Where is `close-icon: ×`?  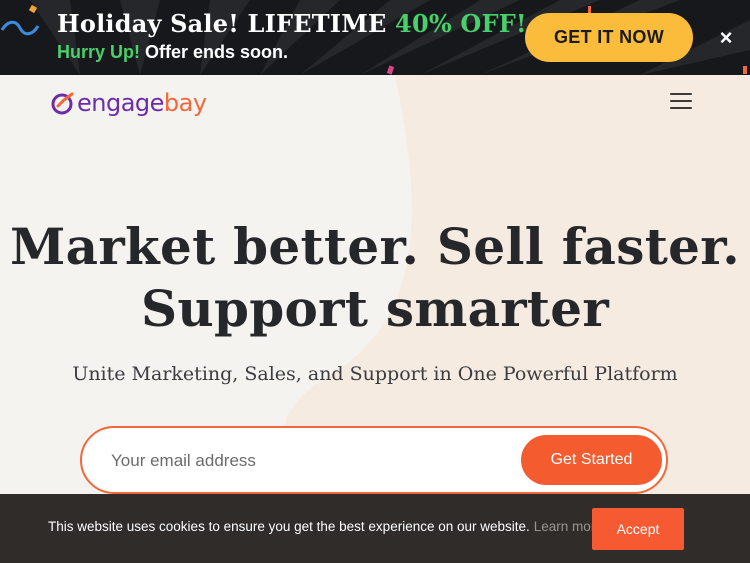 close-icon: × is located at coordinates (726, 38).